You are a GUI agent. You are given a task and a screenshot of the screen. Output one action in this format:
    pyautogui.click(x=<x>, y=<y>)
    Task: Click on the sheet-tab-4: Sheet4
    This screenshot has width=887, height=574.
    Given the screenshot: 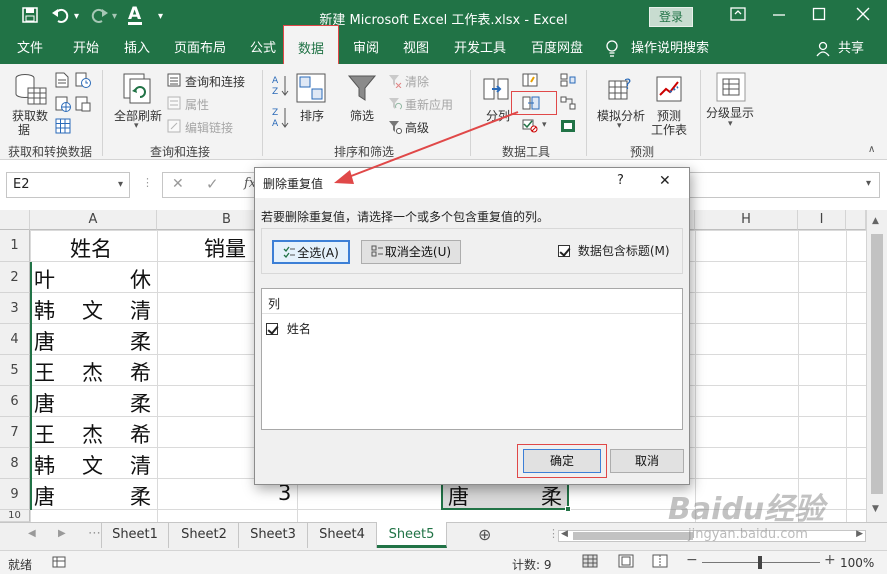 What is the action you would take?
    pyautogui.click(x=342, y=535)
    